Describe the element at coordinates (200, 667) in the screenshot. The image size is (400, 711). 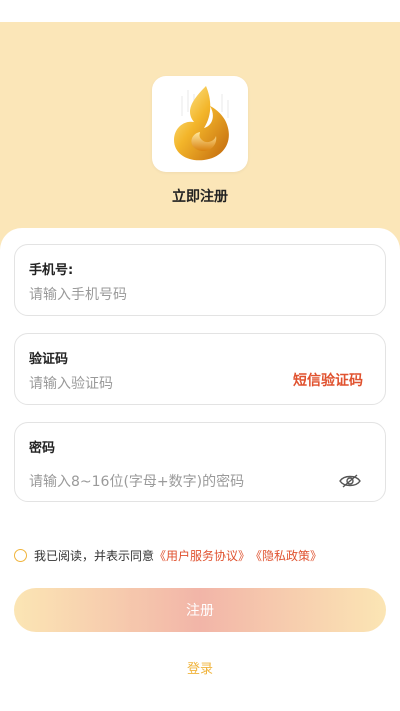
I see `login-link: 登录` at that location.